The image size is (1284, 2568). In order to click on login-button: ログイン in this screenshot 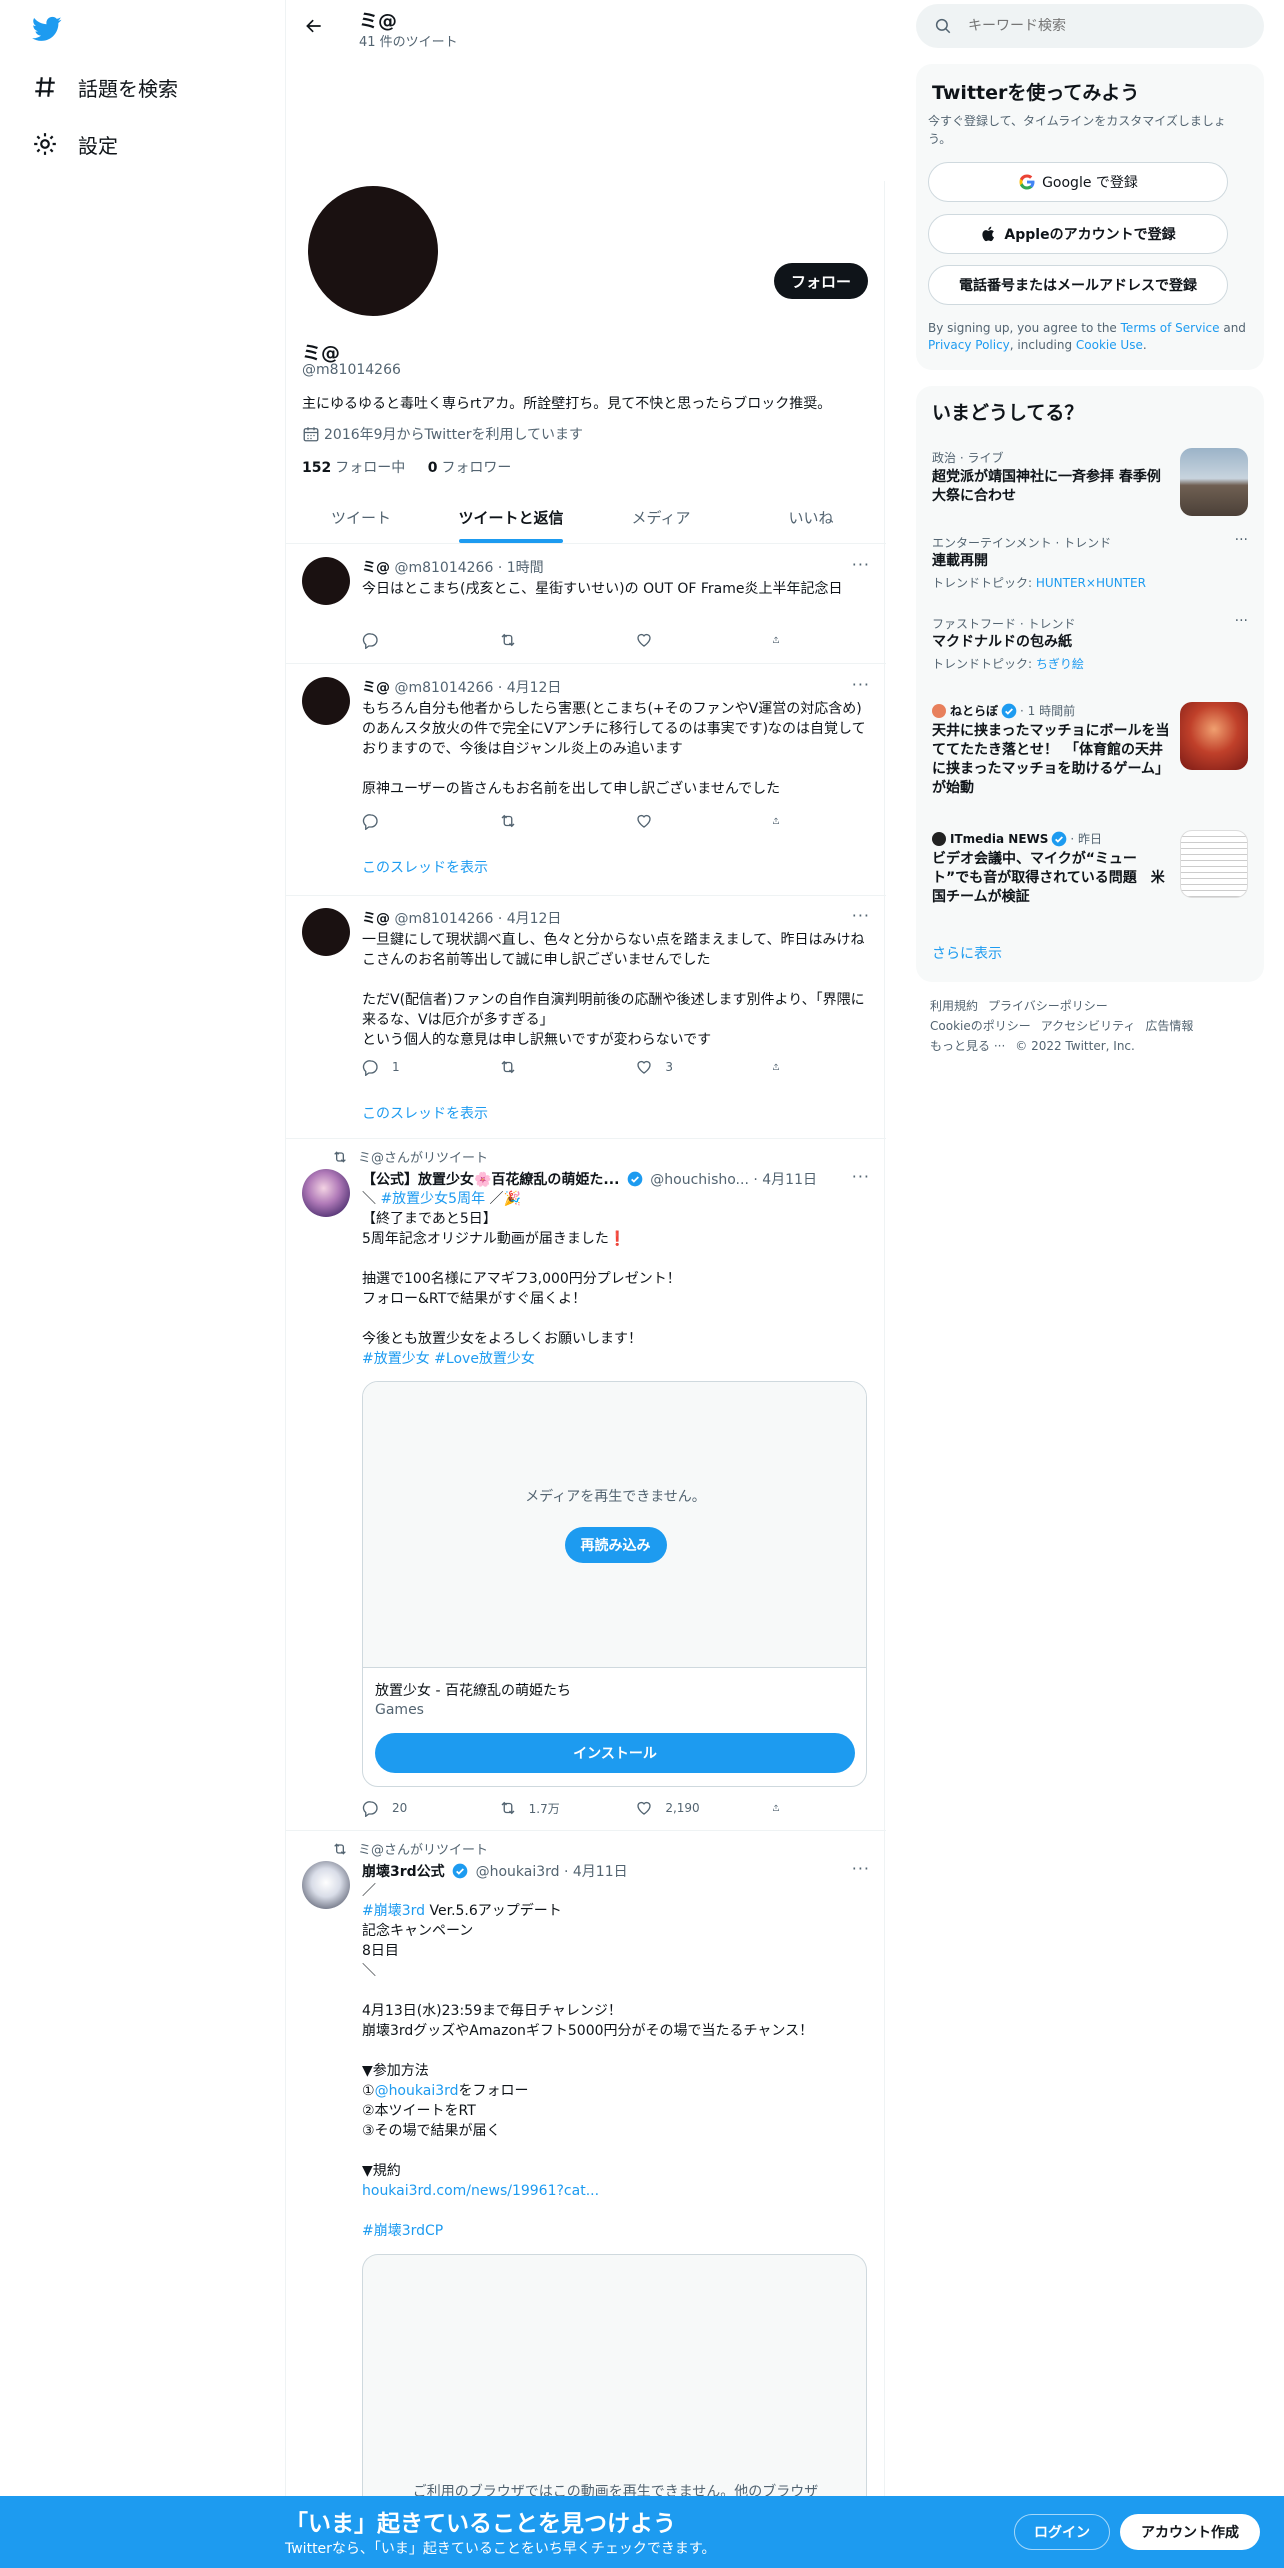, I will do `click(1062, 2532)`.